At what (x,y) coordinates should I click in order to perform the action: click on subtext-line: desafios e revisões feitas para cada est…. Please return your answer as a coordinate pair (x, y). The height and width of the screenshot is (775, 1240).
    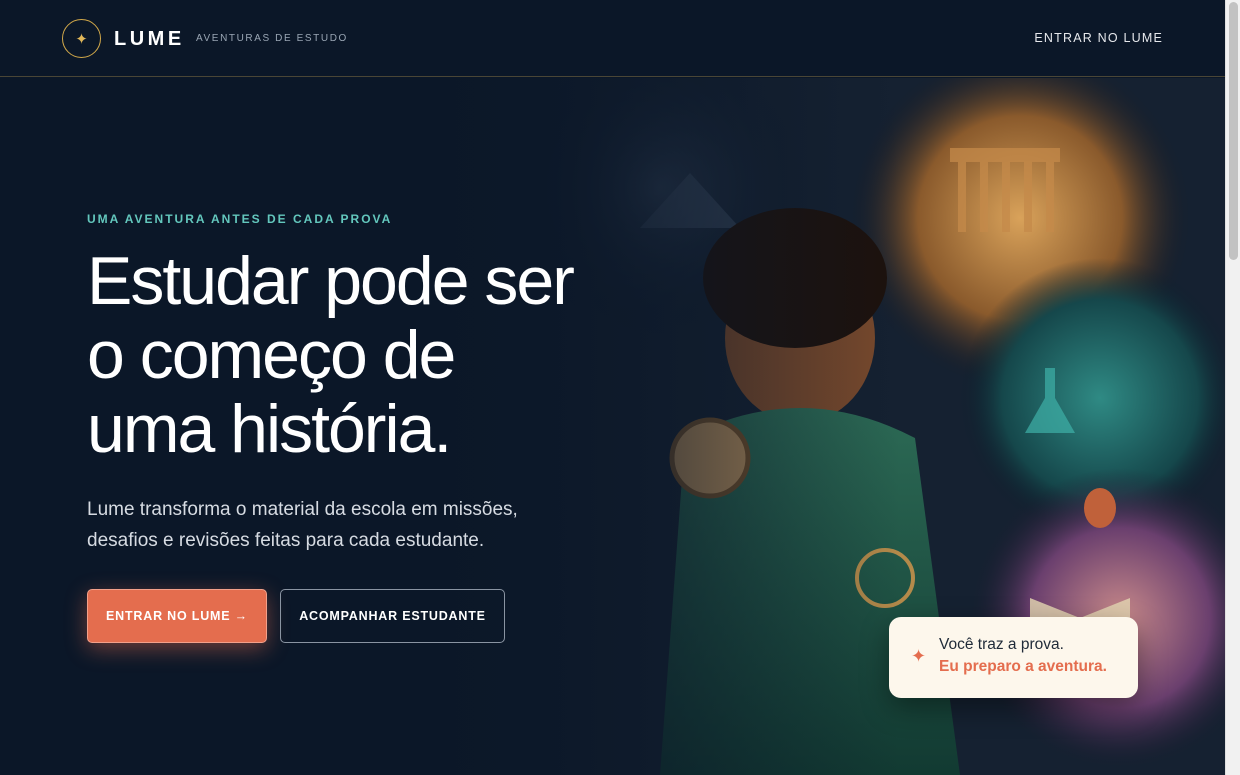
    Looking at the image, I should click on (286, 540).